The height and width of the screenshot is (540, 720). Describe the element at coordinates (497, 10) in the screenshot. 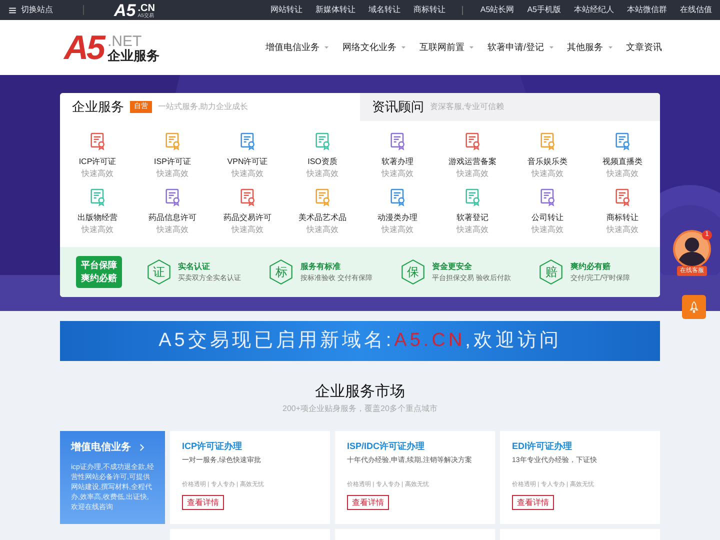

I see `top-link: A5站长网` at that location.